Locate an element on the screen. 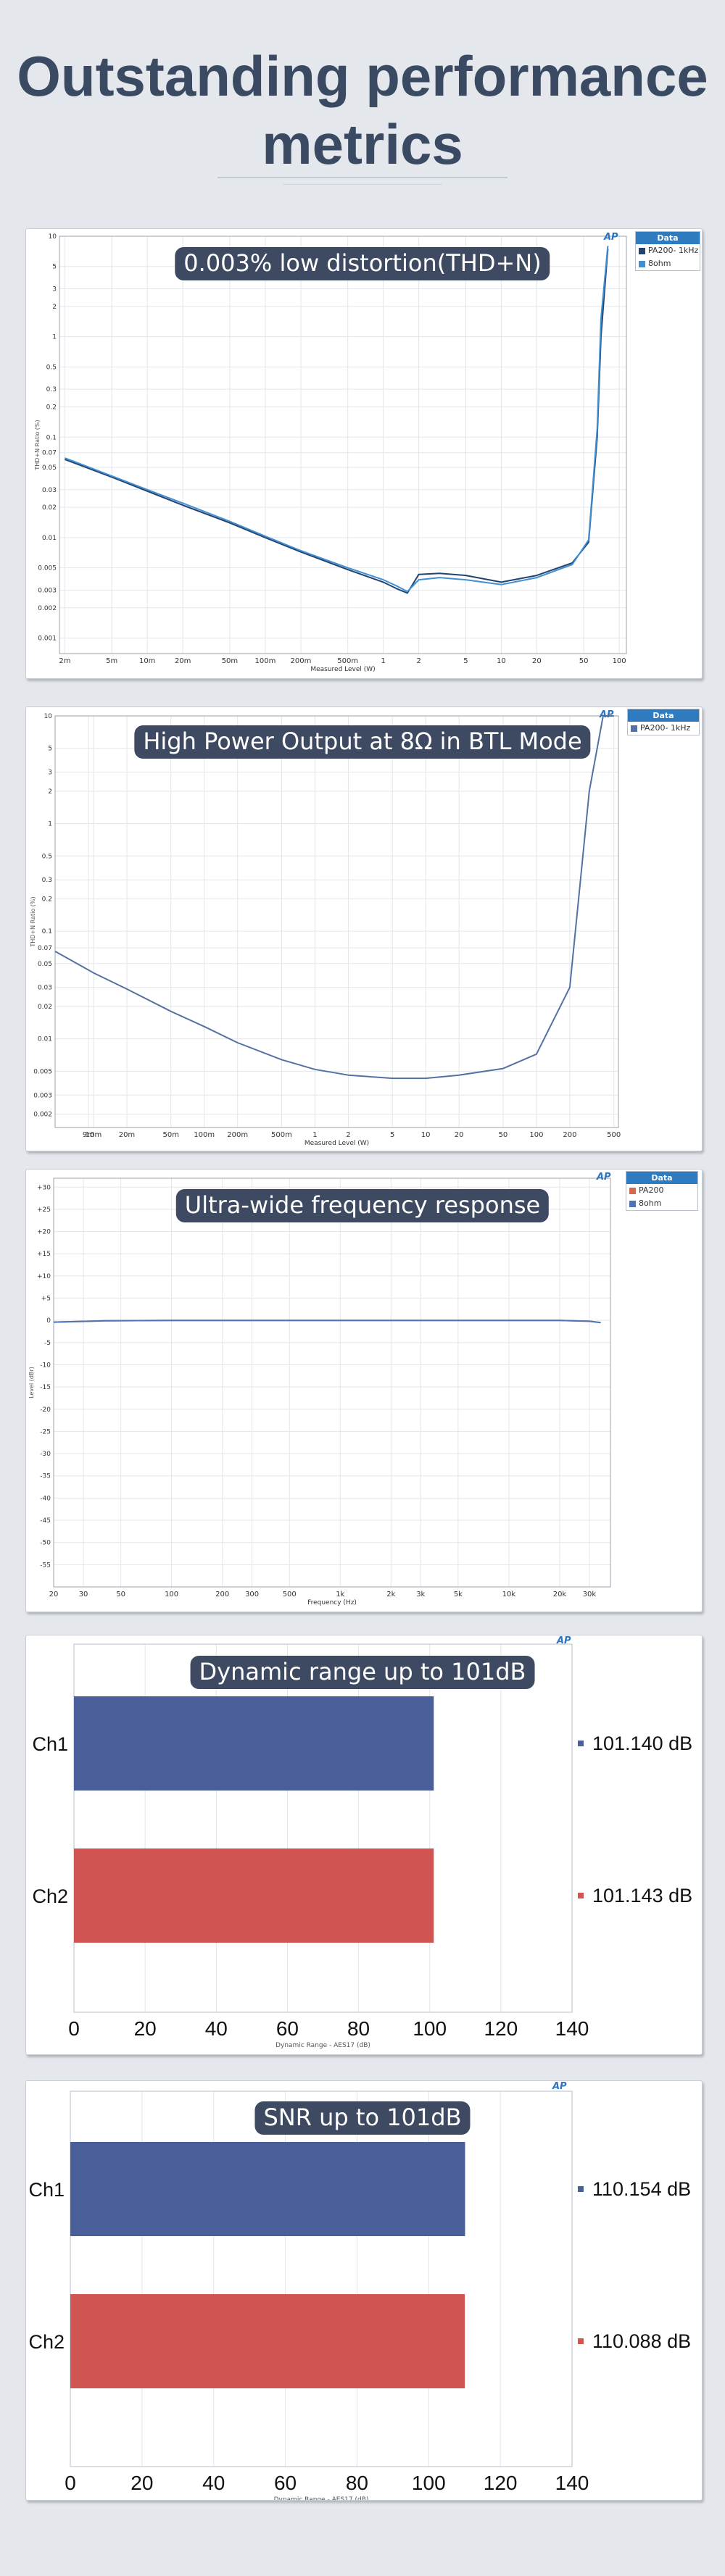 This screenshot has width=725, height=2576. y-axis-label: THD+N Ratio (%) is located at coordinates (37, 445).